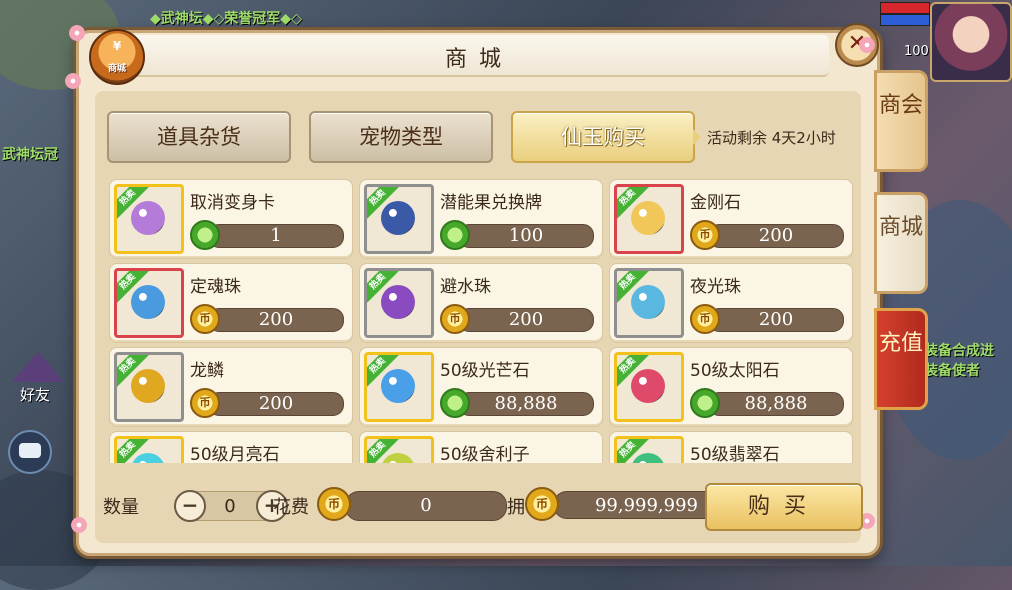  I want to click on shop-badge-label: 商城, so click(116, 69).